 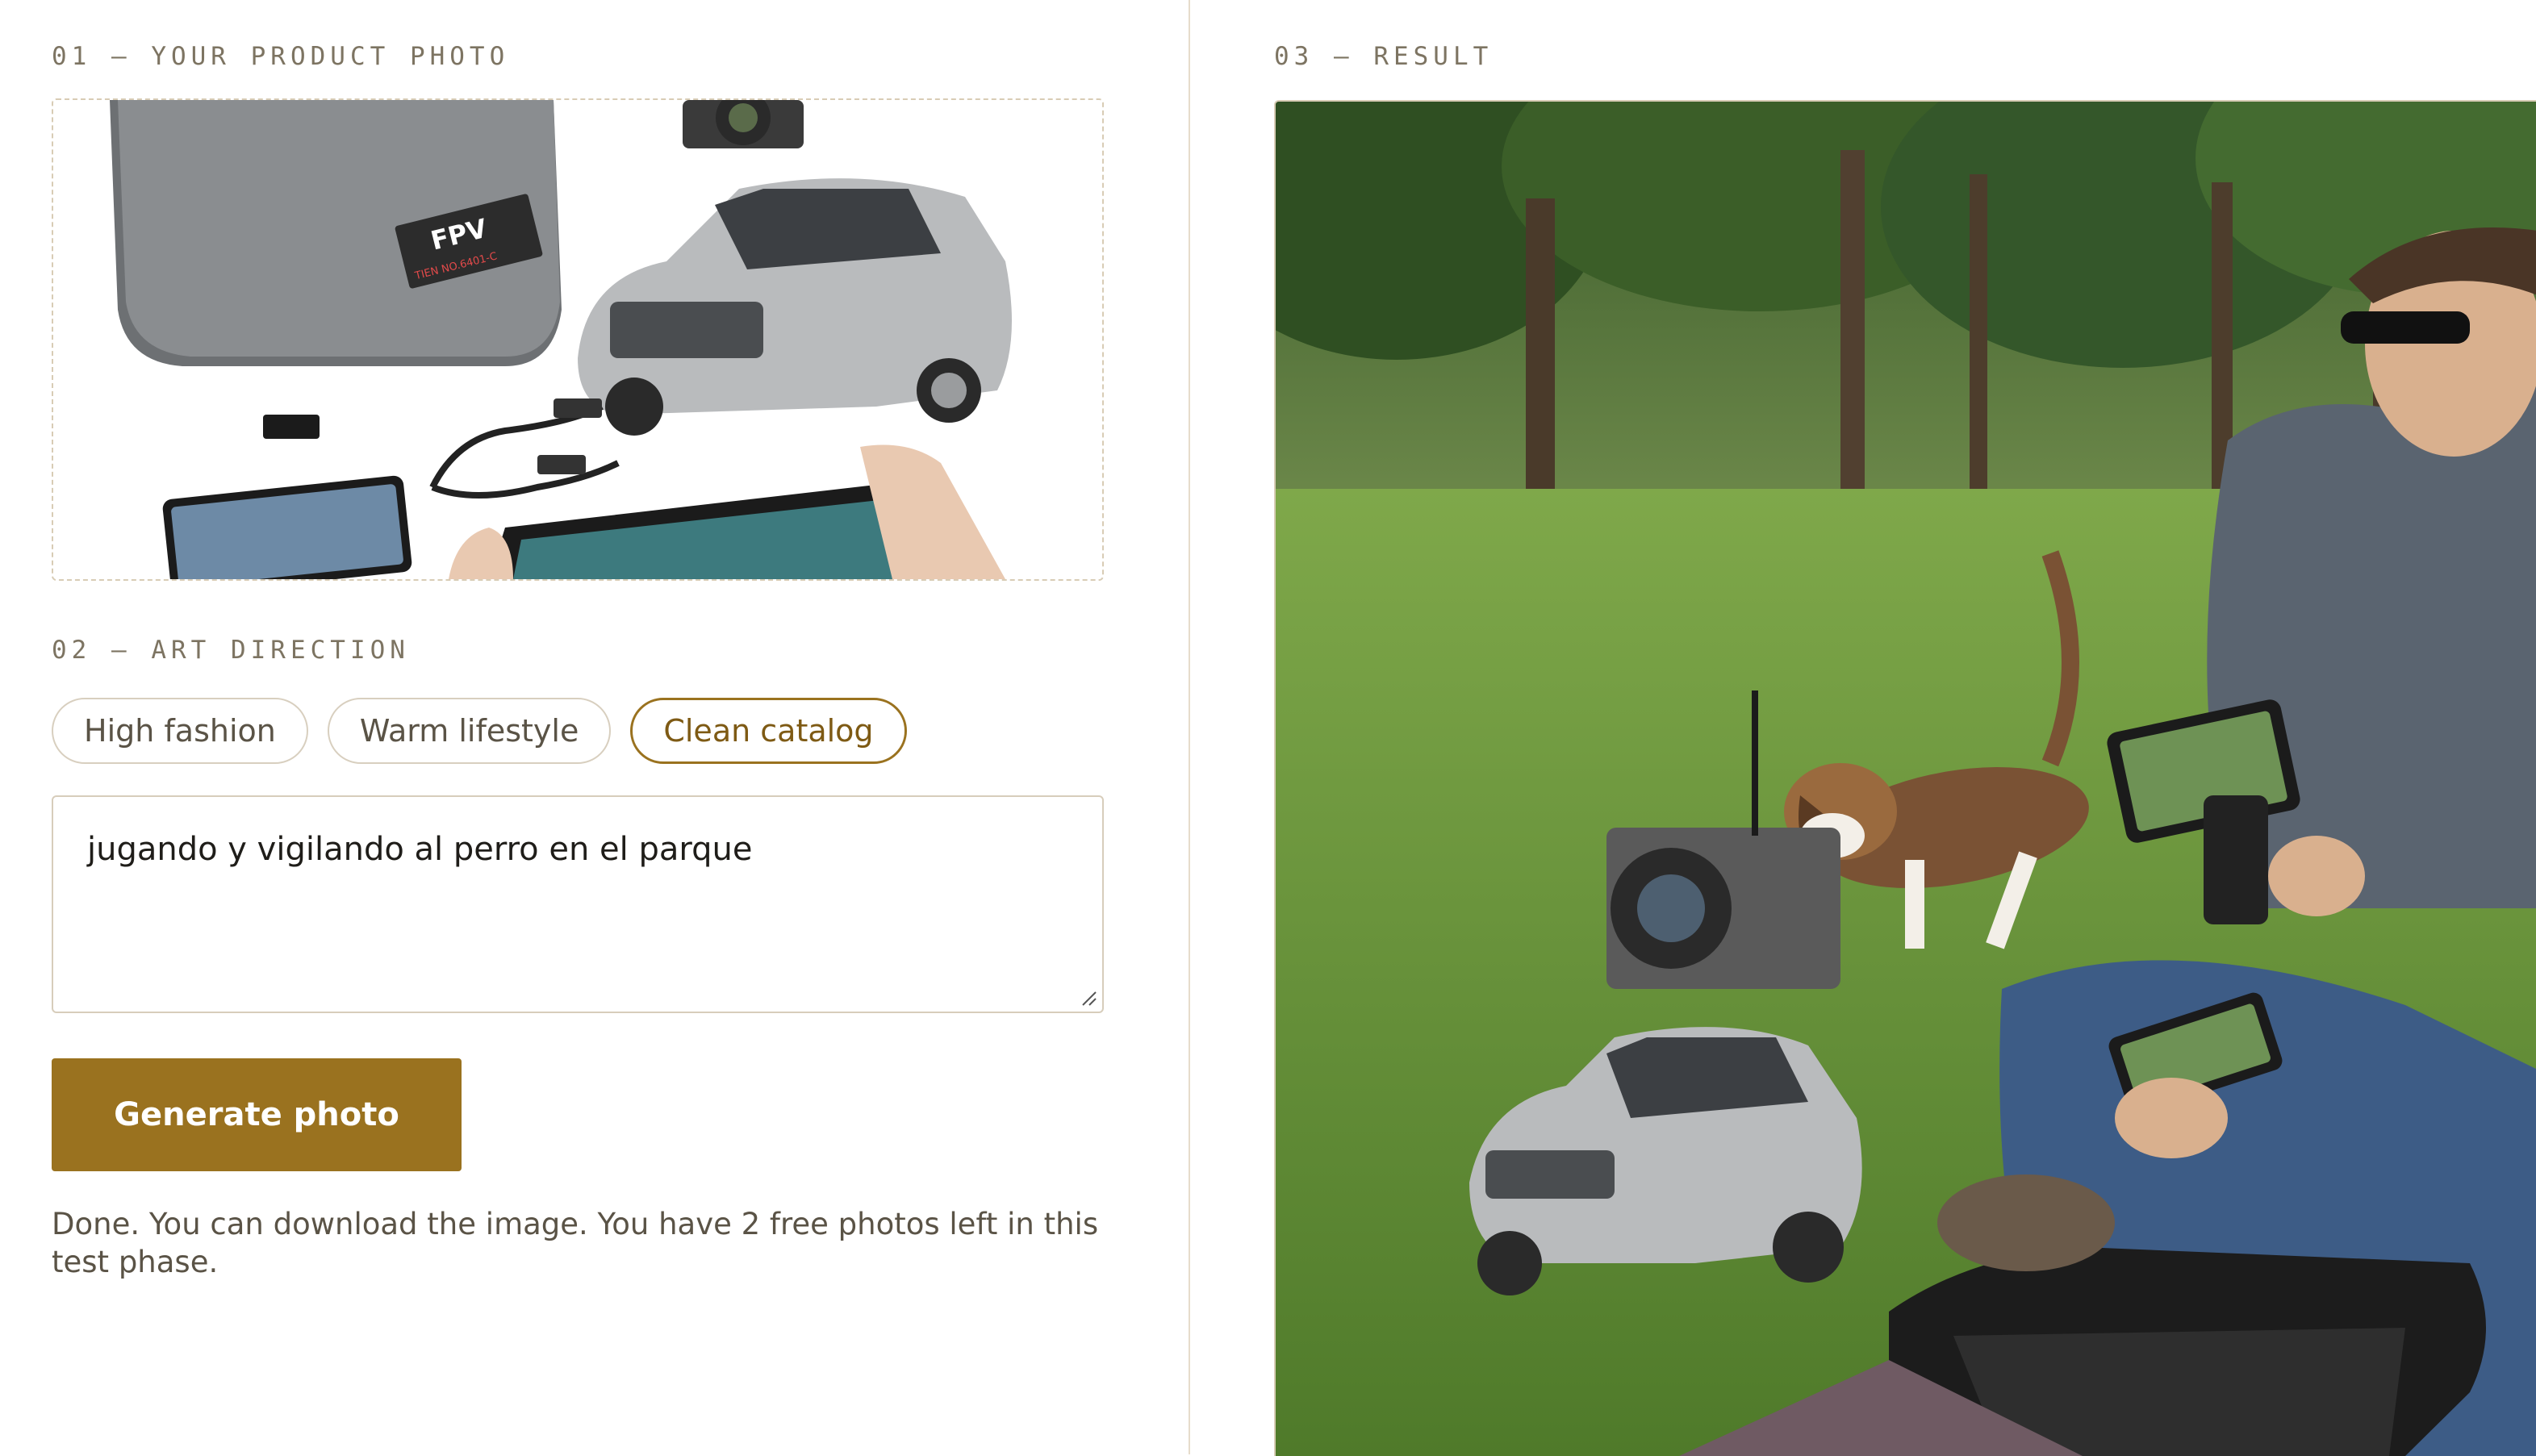 I want to click on style-option-warm-lifestyle: Warm lifestyle, so click(x=470, y=731).